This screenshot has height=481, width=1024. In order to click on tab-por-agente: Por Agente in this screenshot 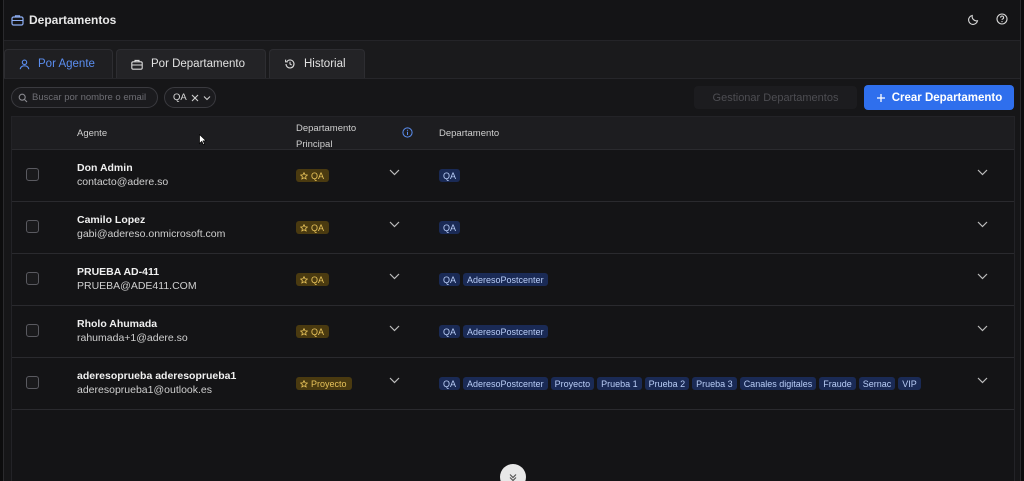, I will do `click(58, 63)`.